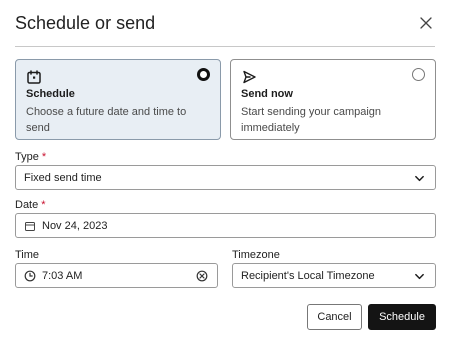  I want to click on time-input: 7:03 AM, so click(116, 275).